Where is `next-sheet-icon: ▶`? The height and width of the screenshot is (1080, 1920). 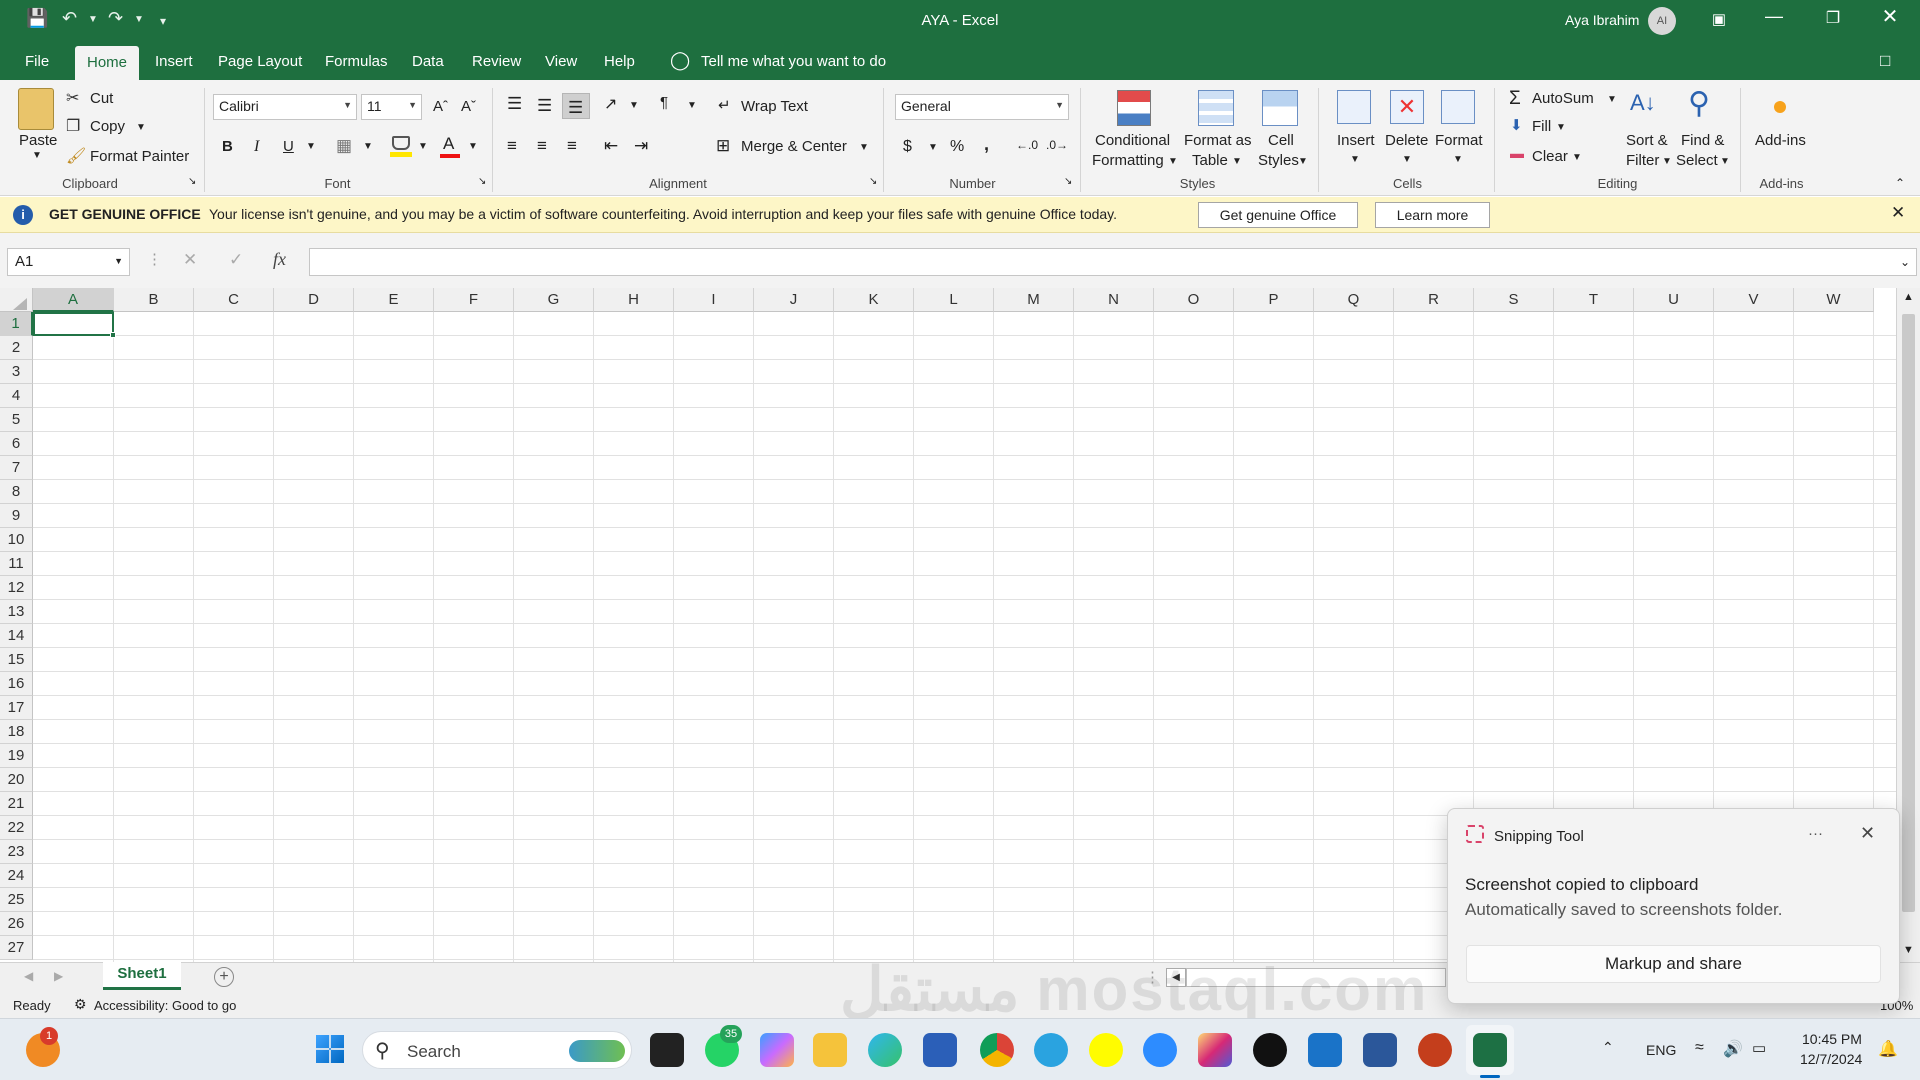
next-sheet-icon: ▶ is located at coordinates (58, 976).